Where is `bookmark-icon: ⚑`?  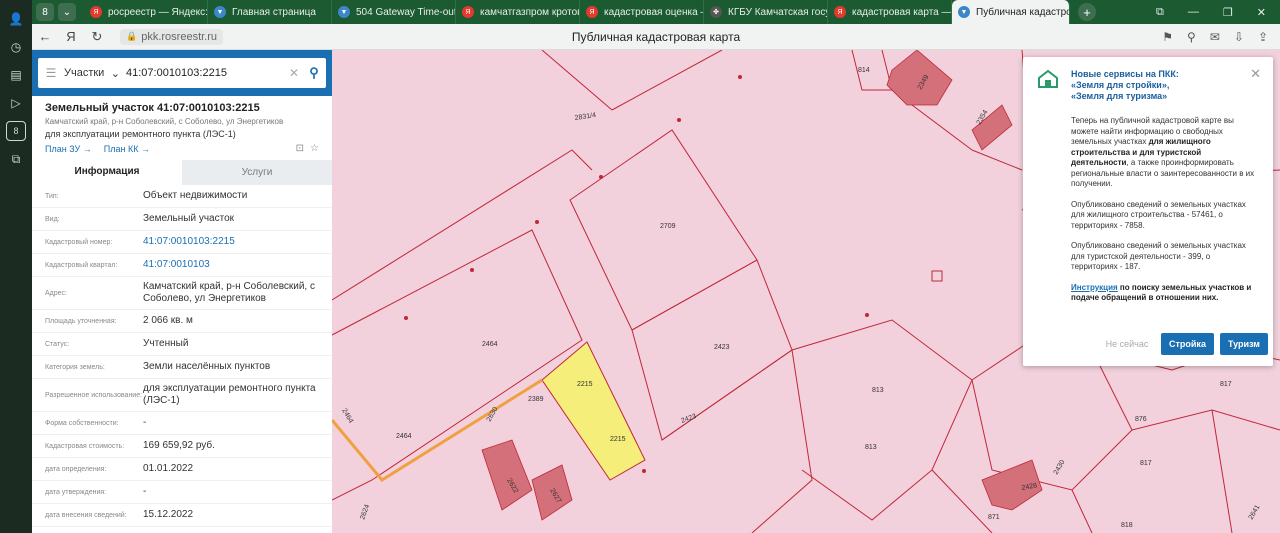
bookmark-icon: ⚑ is located at coordinates (1167, 37).